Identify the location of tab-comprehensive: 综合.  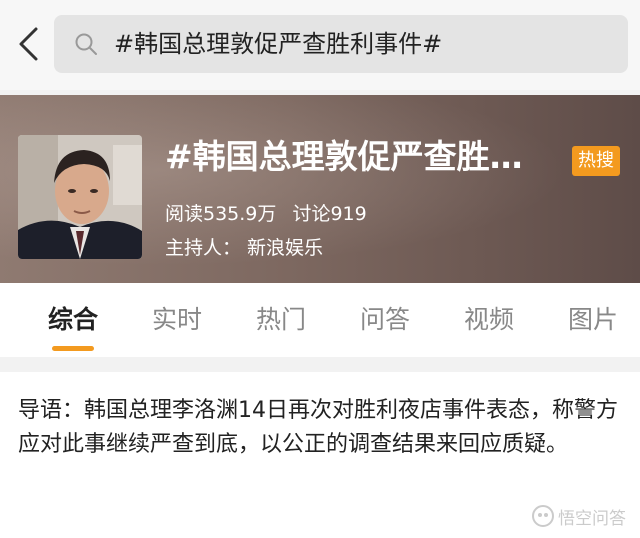
(73, 320).